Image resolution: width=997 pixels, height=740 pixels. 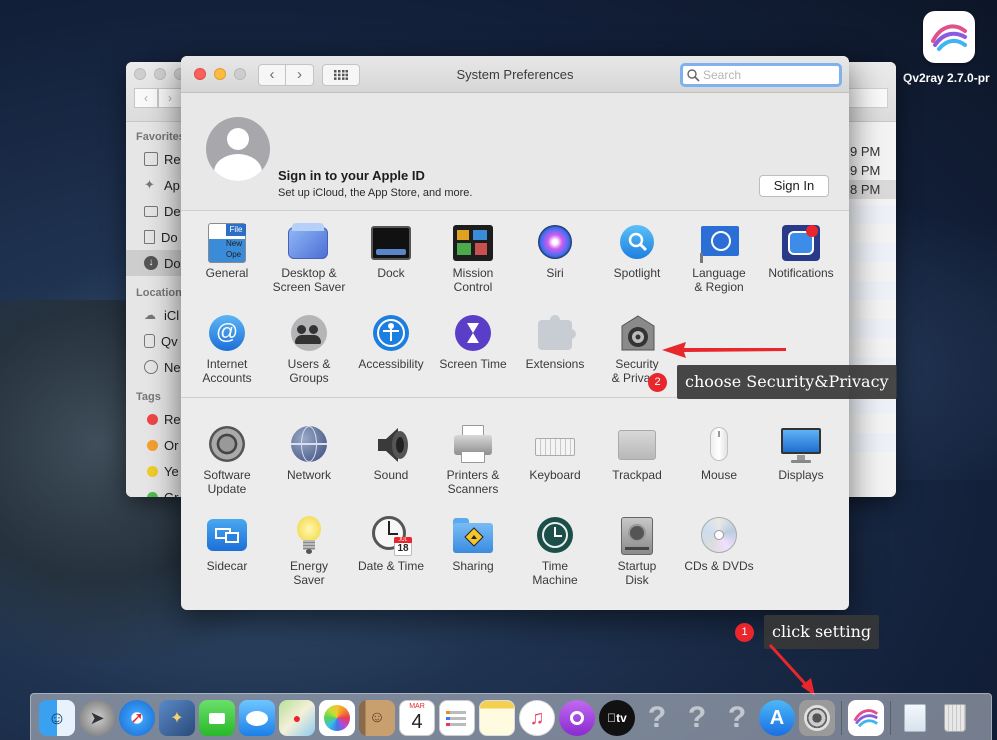 I want to click on dock-system-preferences, so click(x=817, y=718).